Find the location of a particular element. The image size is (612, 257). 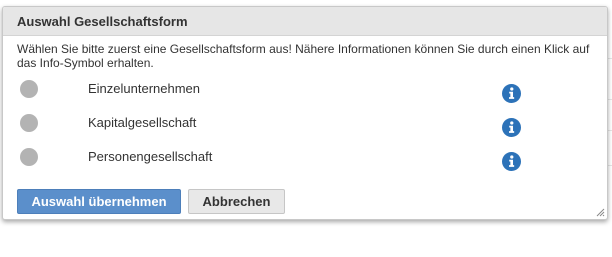

option-label: Einzelunternehmen is located at coordinates (144, 88).